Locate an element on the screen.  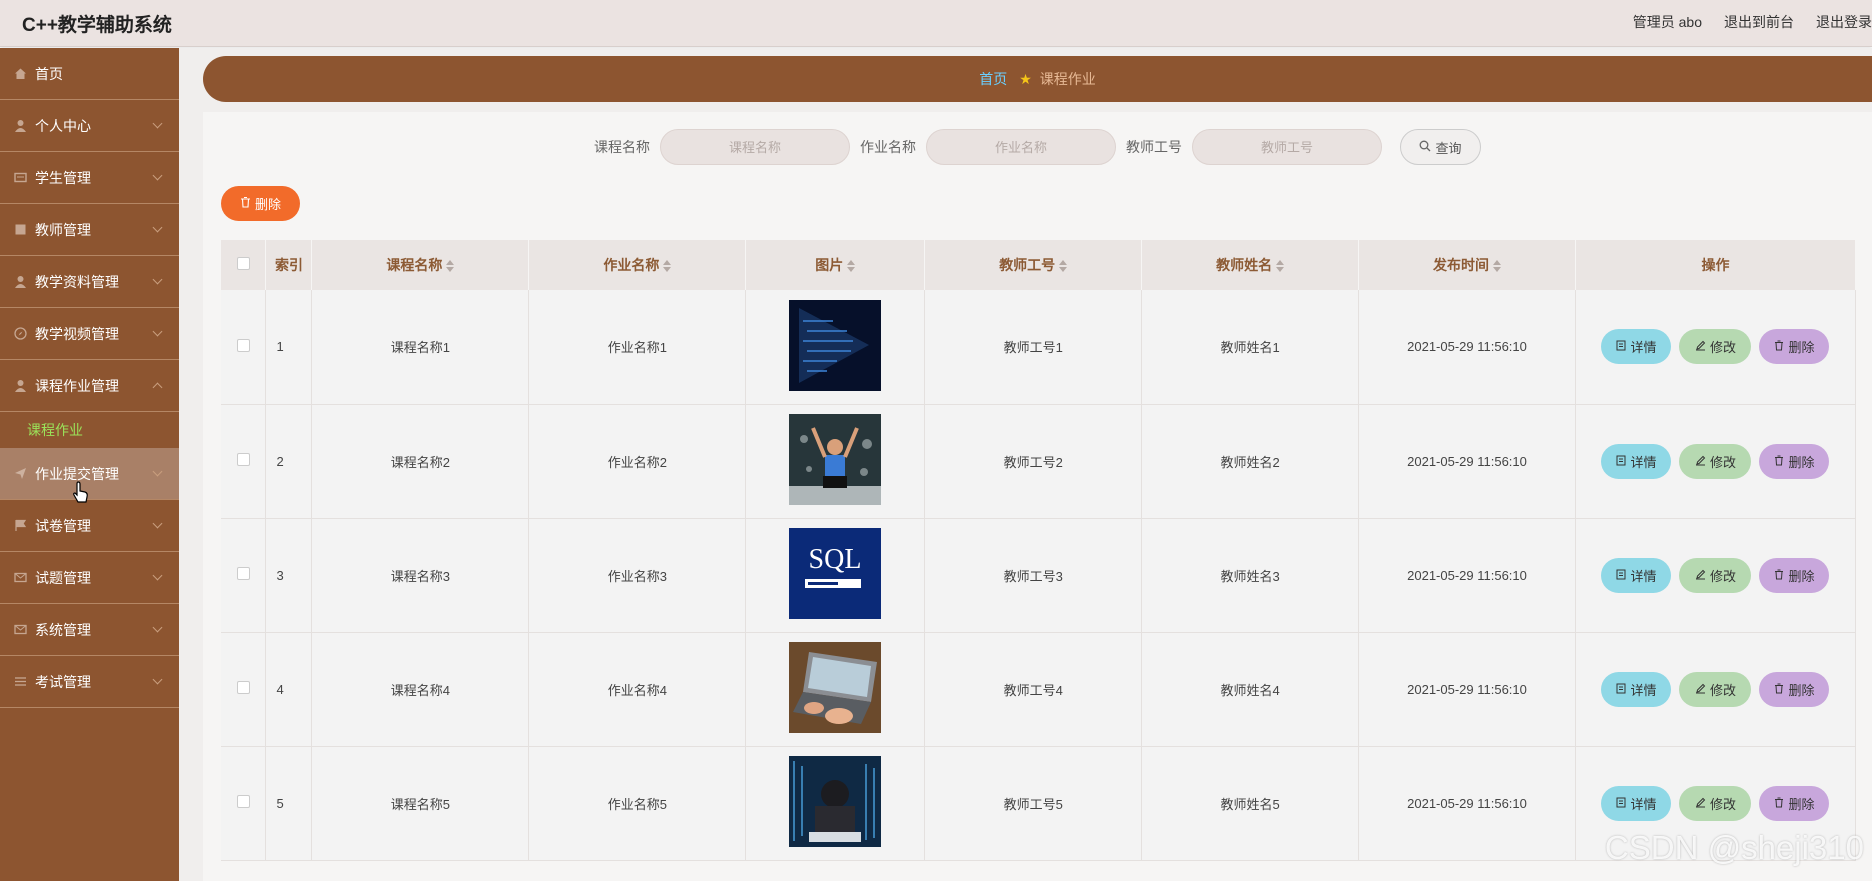
search-bar: 课程名称 作业名称 教师工号 查询 is located at coordinates (1037, 147).